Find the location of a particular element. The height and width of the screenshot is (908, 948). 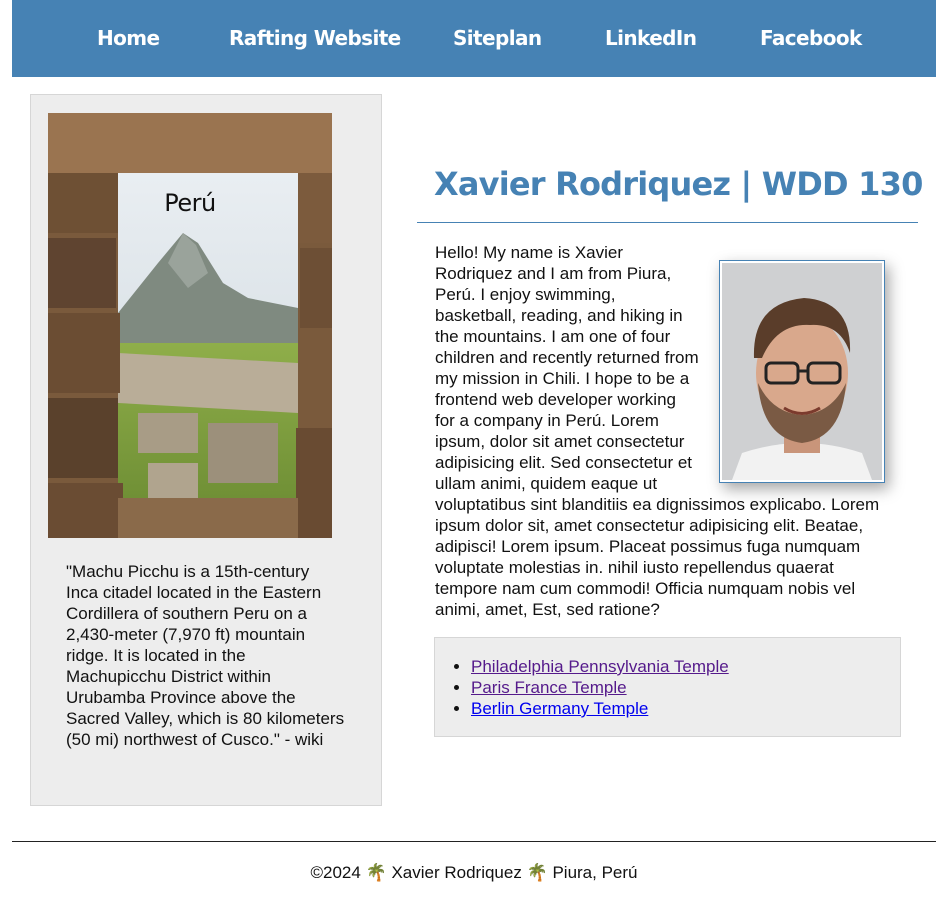

machu-picchu-image: Perú is located at coordinates (190, 325).